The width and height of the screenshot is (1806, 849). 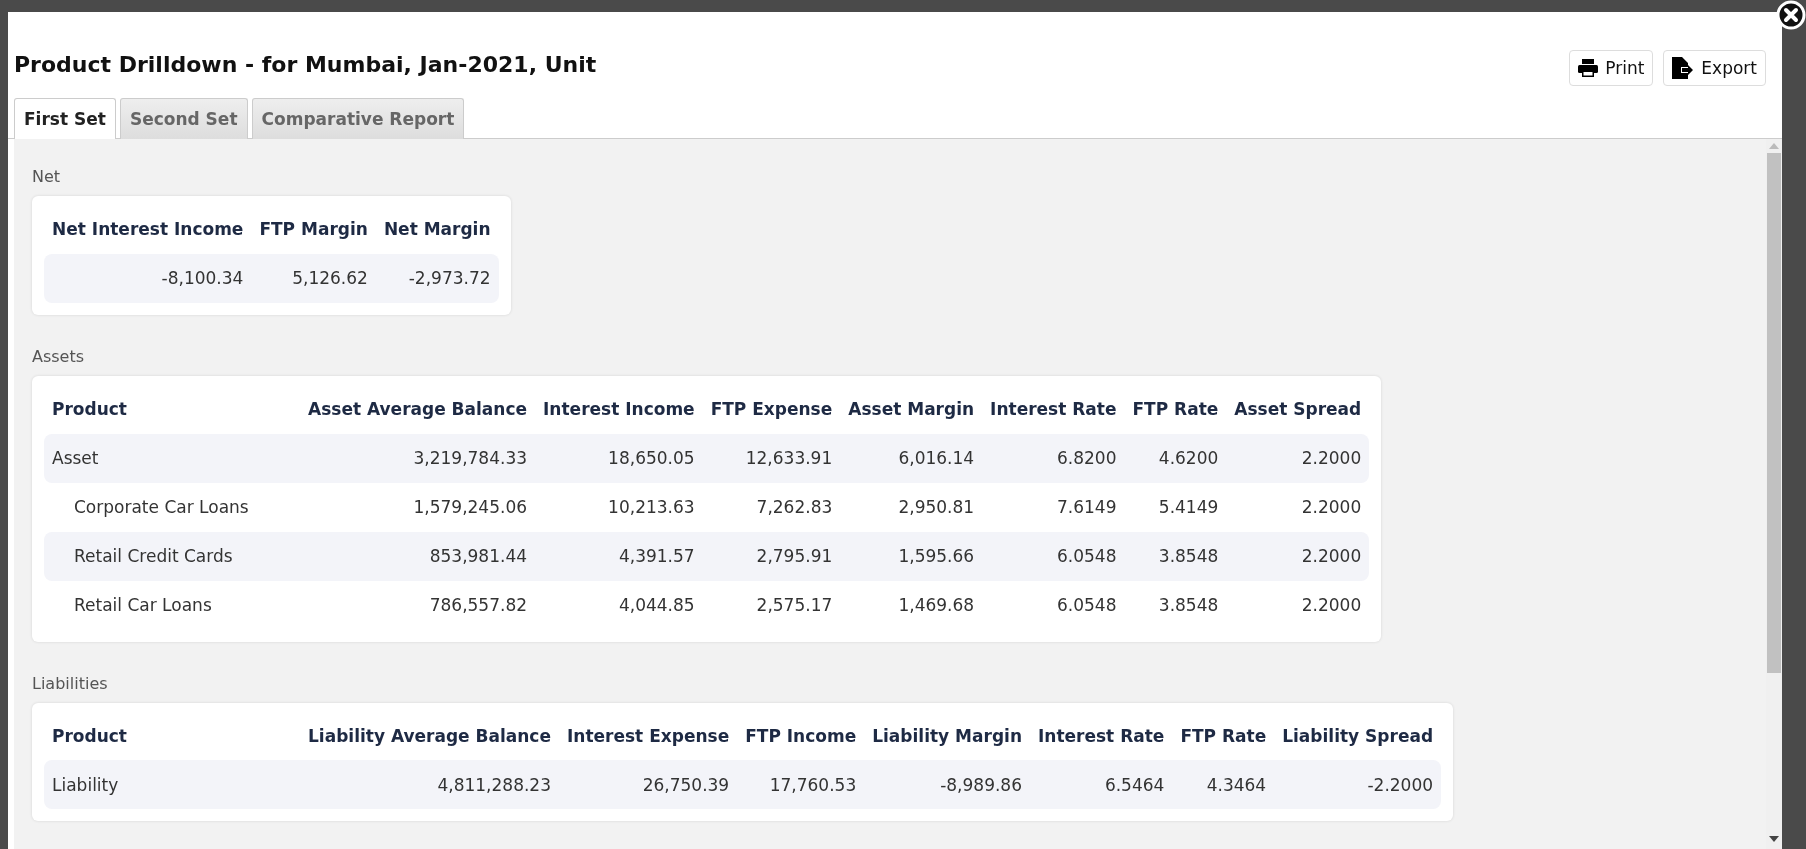 What do you see at coordinates (936, 556) in the screenshot?
I see `table-cell: 1,595.66` at bounding box center [936, 556].